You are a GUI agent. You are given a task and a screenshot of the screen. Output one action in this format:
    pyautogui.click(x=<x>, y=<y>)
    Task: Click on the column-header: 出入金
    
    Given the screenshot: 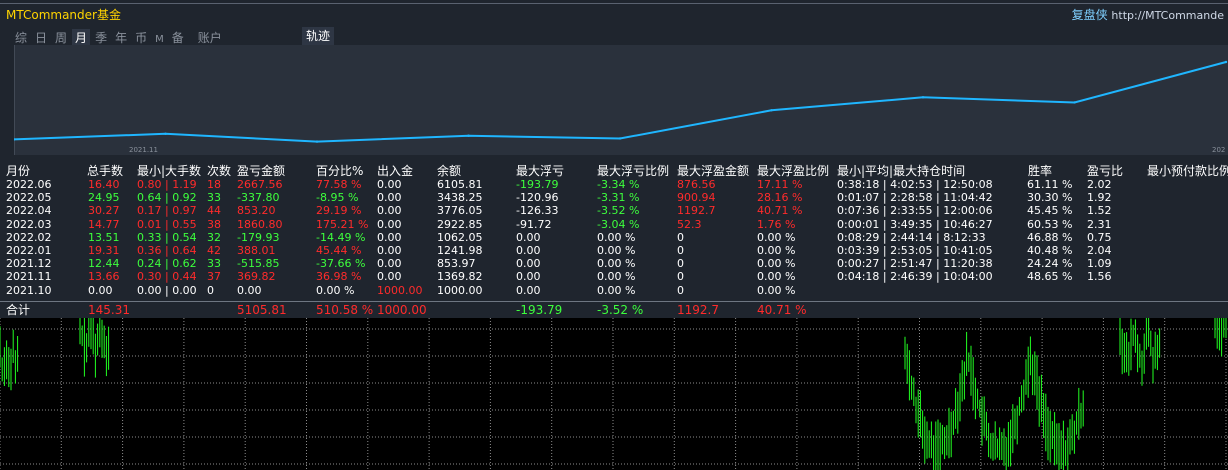 What is the action you would take?
    pyautogui.click(x=395, y=170)
    